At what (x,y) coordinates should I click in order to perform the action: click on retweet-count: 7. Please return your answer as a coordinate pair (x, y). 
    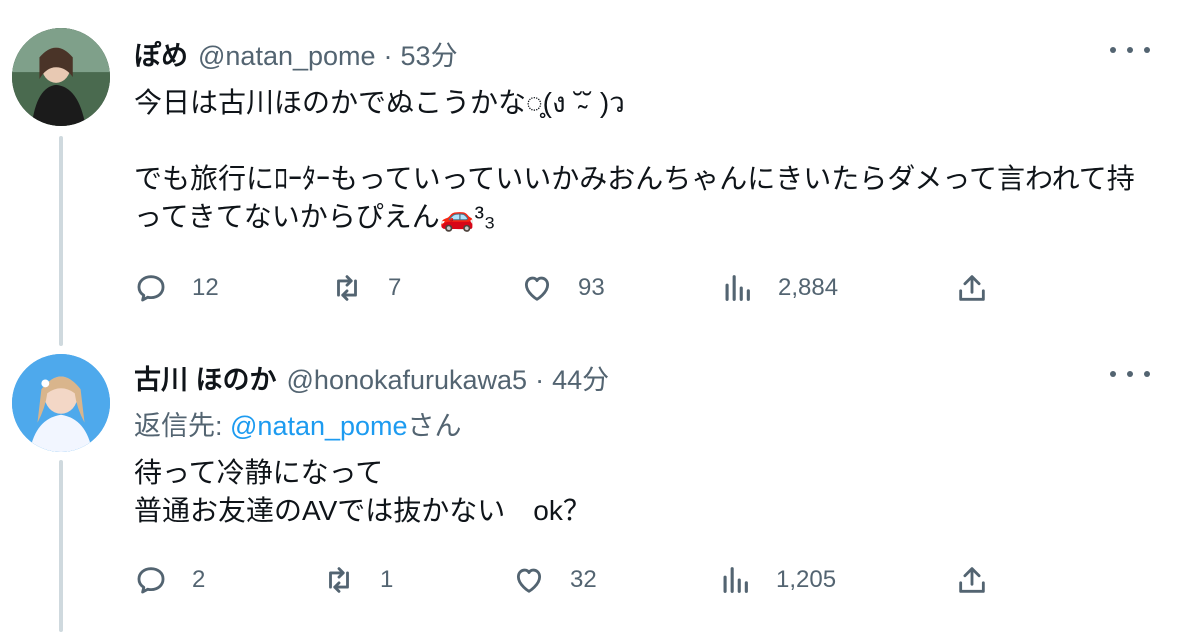
    Looking at the image, I should click on (395, 287).